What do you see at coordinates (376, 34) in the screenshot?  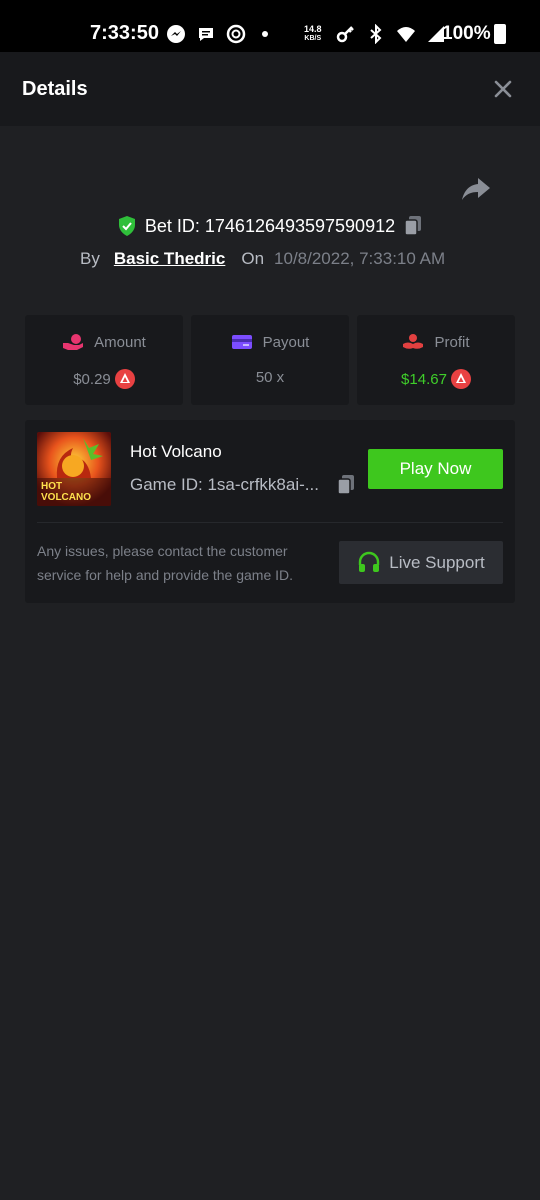 I see `bluetooth-icon` at bounding box center [376, 34].